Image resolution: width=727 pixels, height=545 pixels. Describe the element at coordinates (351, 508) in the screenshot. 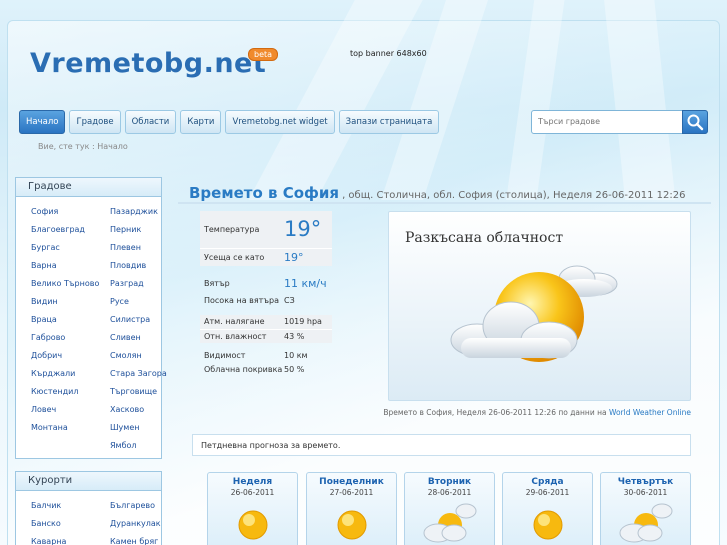

I see `forecast-day: Понеделник 27-06-2011` at that location.